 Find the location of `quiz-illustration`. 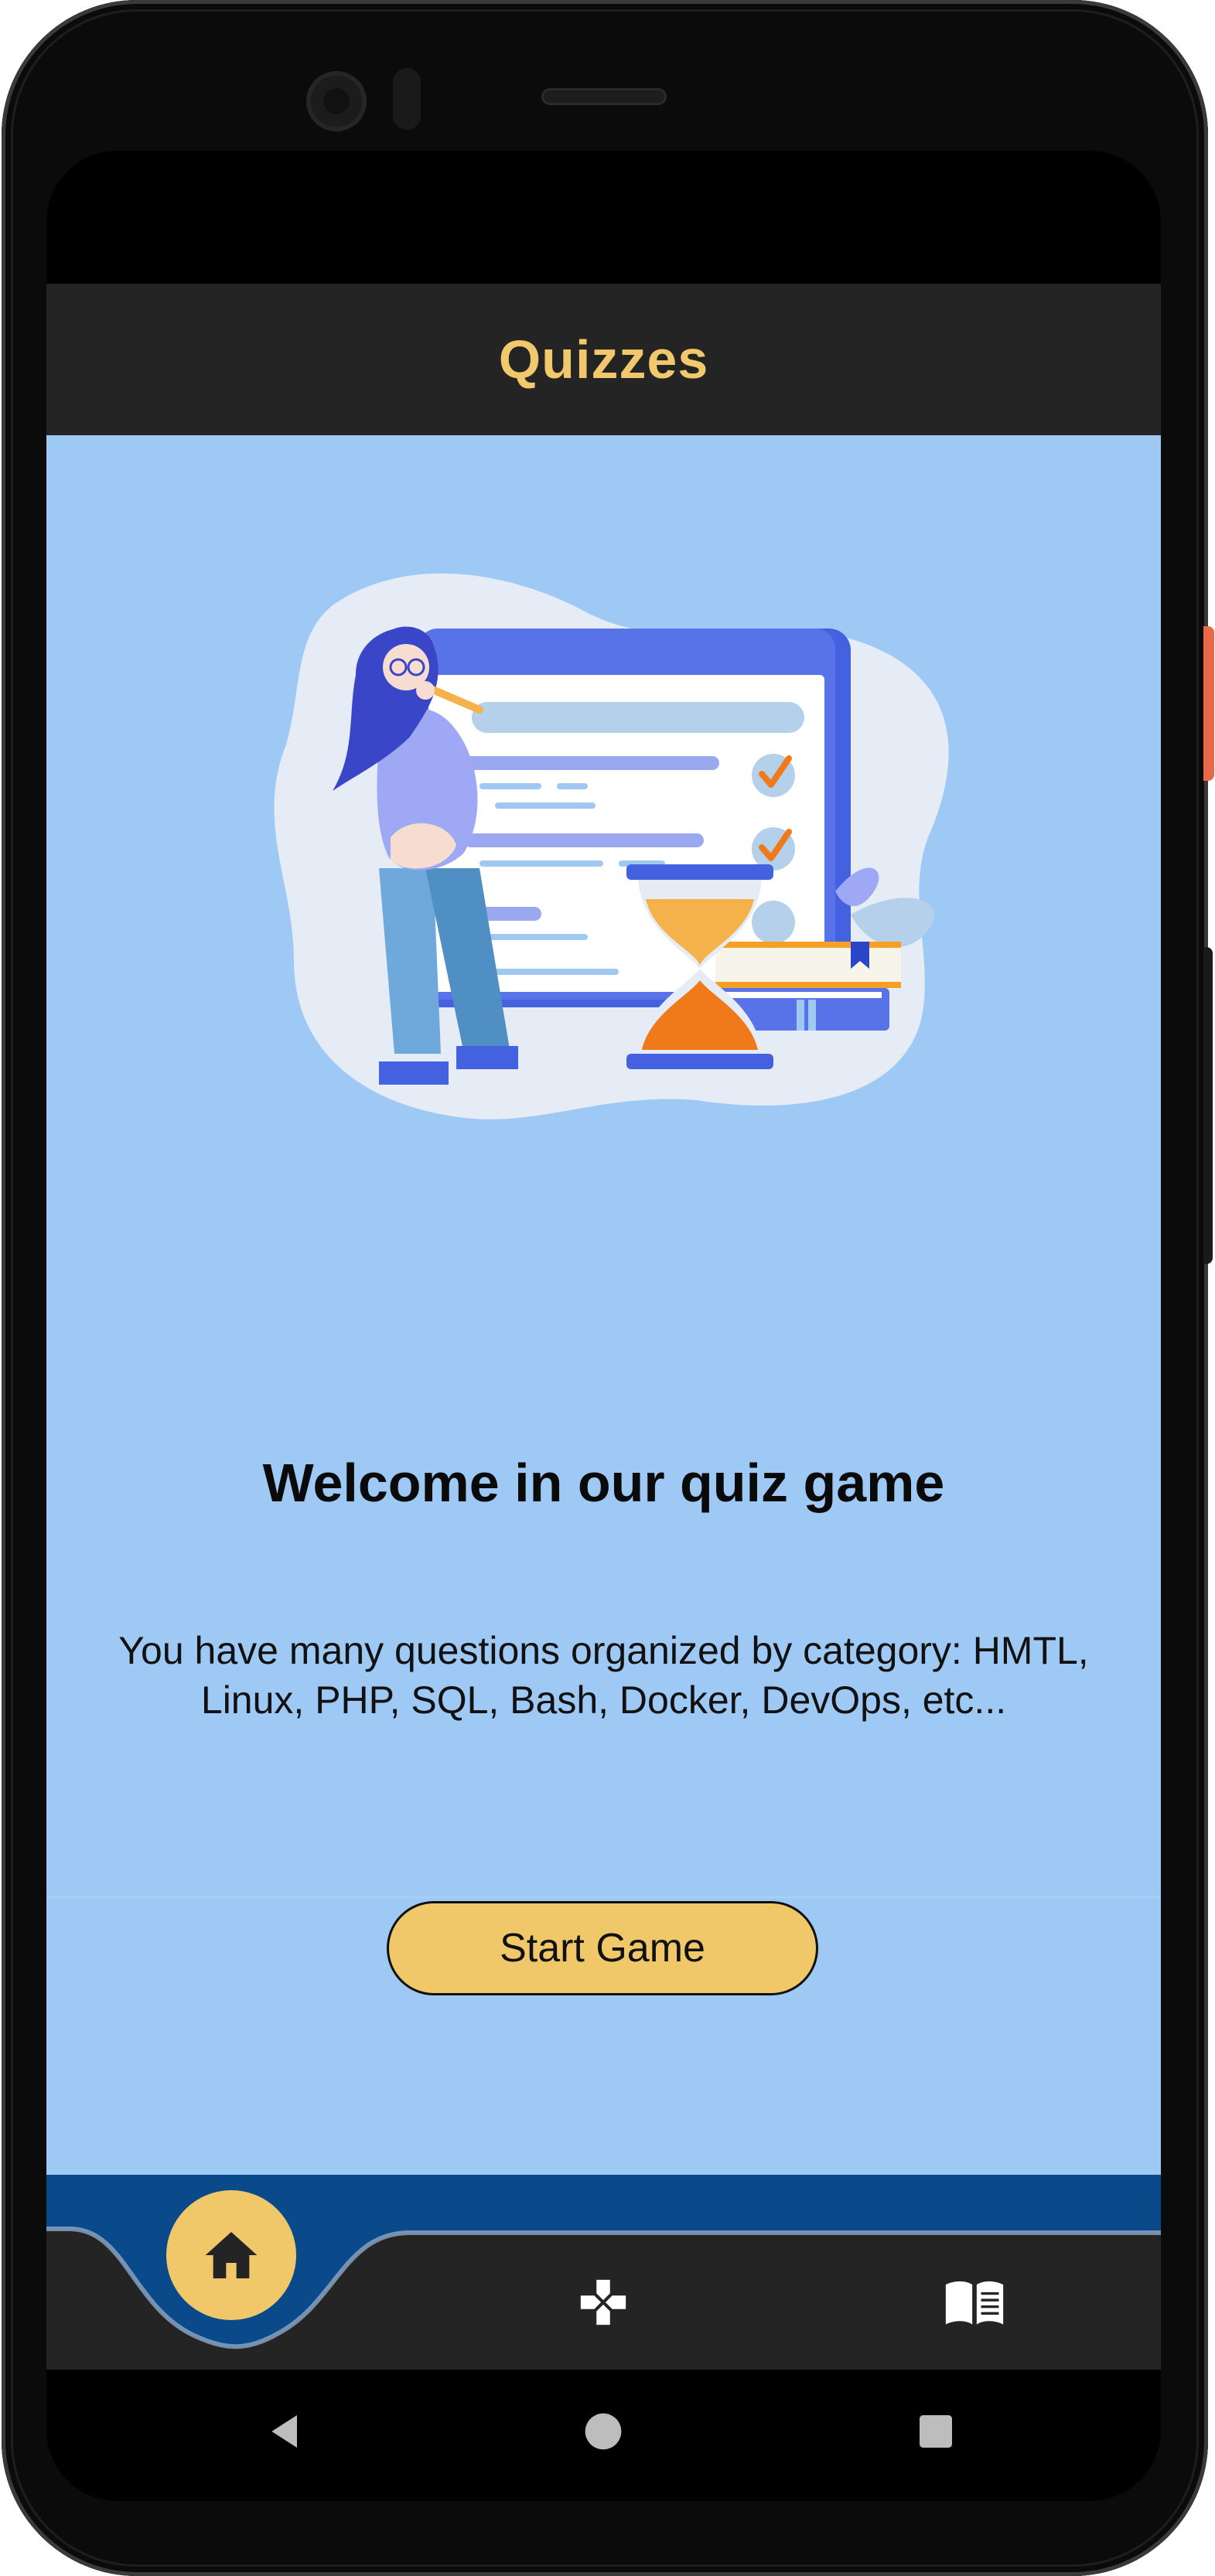

quiz-illustration is located at coordinates (611, 846).